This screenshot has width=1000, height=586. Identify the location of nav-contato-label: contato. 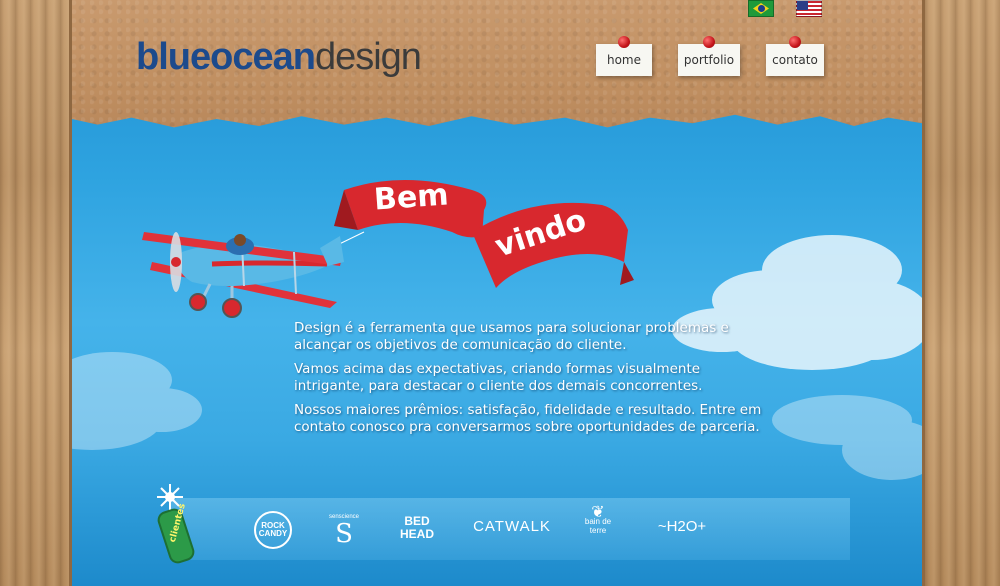
(795, 60).